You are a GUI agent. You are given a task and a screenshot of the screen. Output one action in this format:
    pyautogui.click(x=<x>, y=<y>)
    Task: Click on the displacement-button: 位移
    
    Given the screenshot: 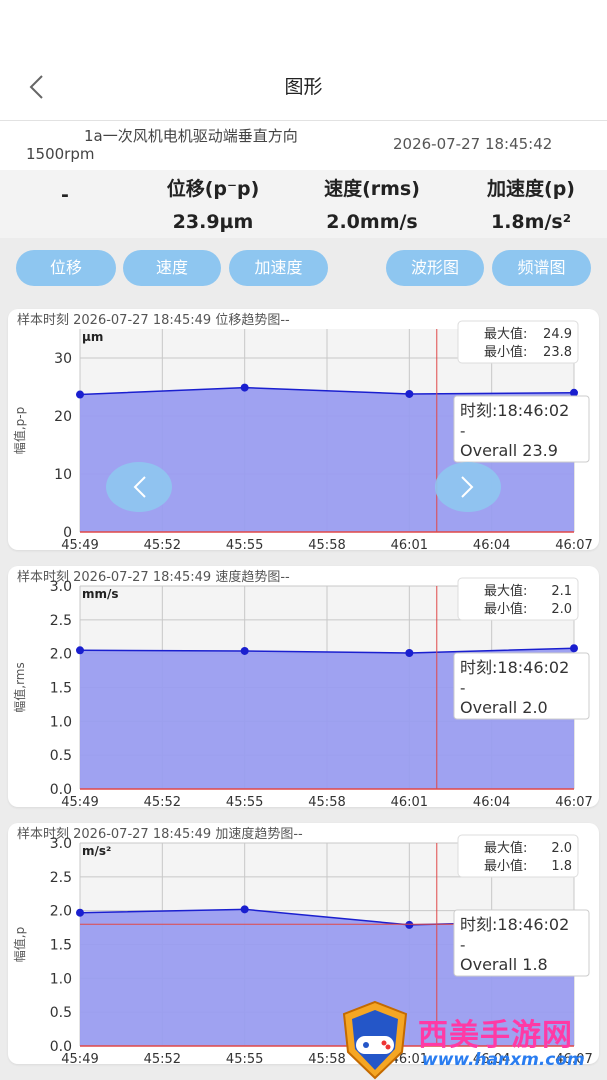 What is the action you would take?
    pyautogui.click(x=66, y=268)
    